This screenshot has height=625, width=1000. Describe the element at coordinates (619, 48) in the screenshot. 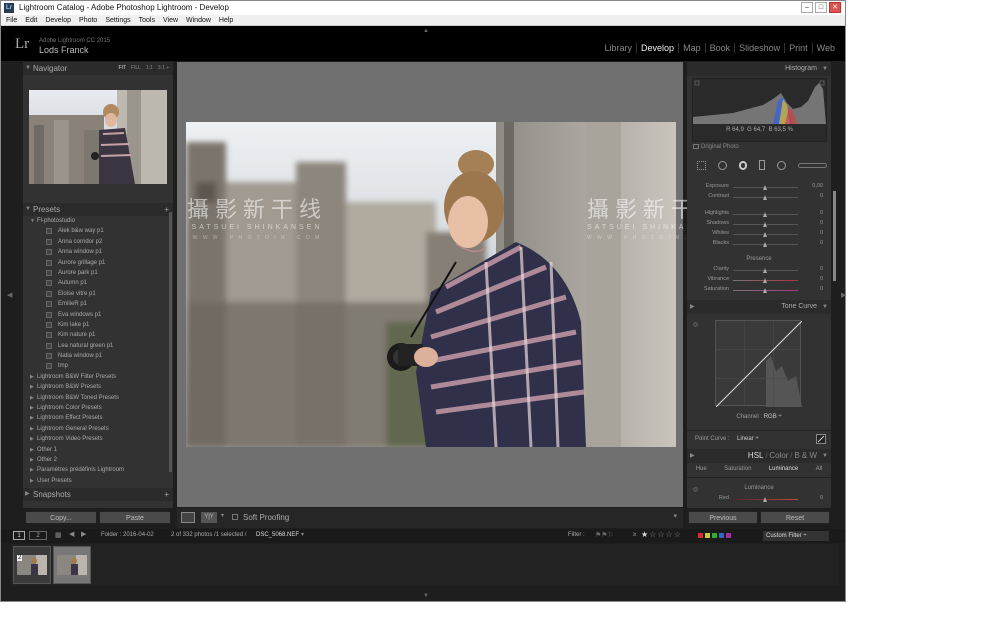

I see `module-library: Library` at that location.